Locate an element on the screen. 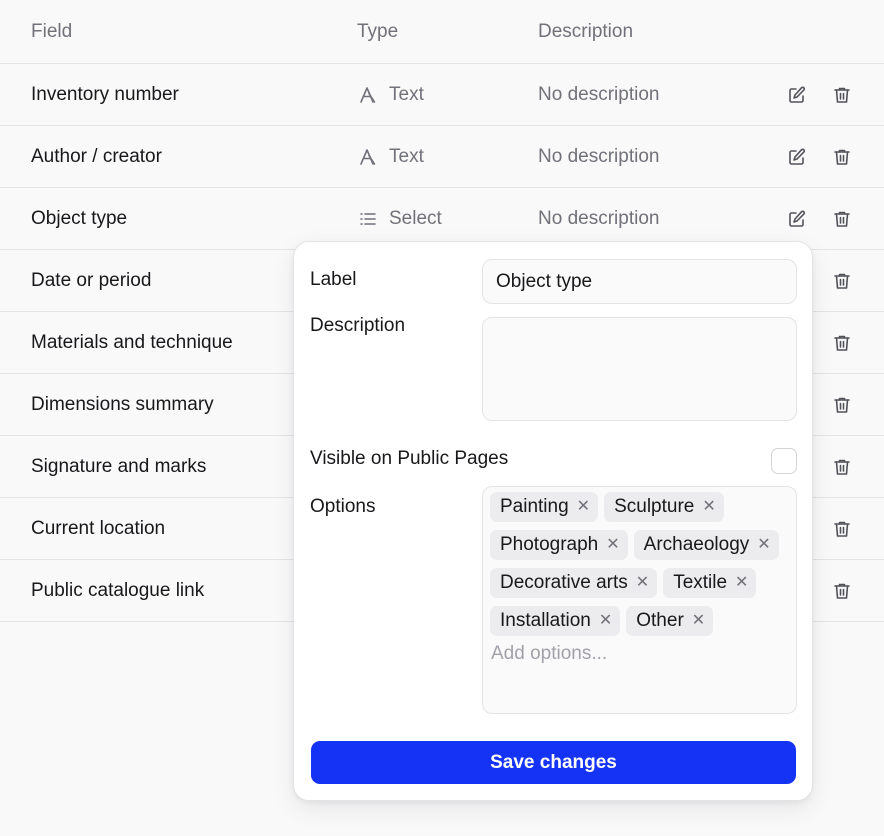 Image resolution: width=884 pixels, height=836 pixels. option-chip-label: Installation is located at coordinates (545, 620).